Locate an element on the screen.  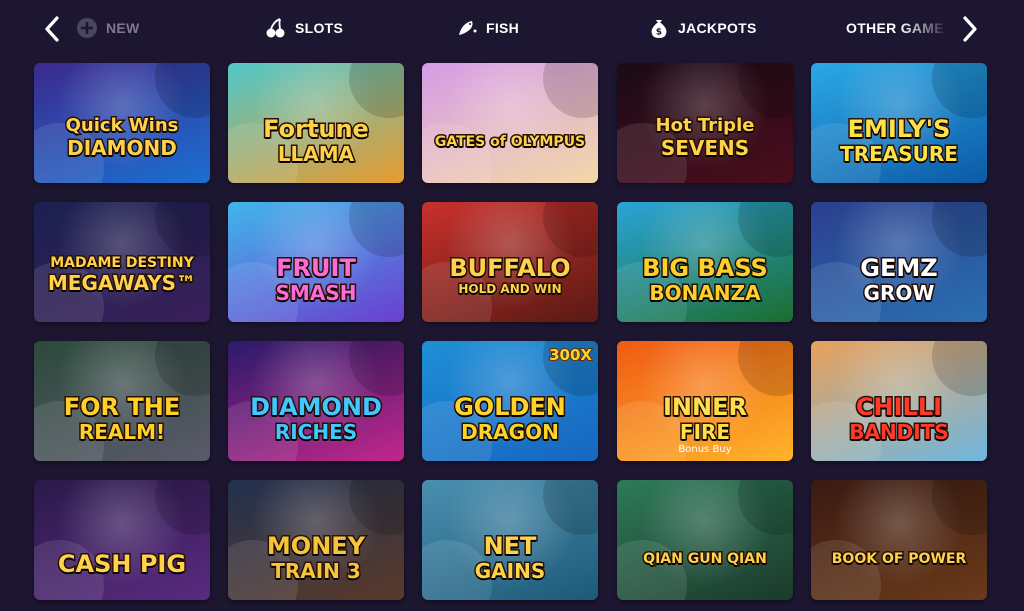
game-subtitle: RICHES is located at coordinates (315, 432).